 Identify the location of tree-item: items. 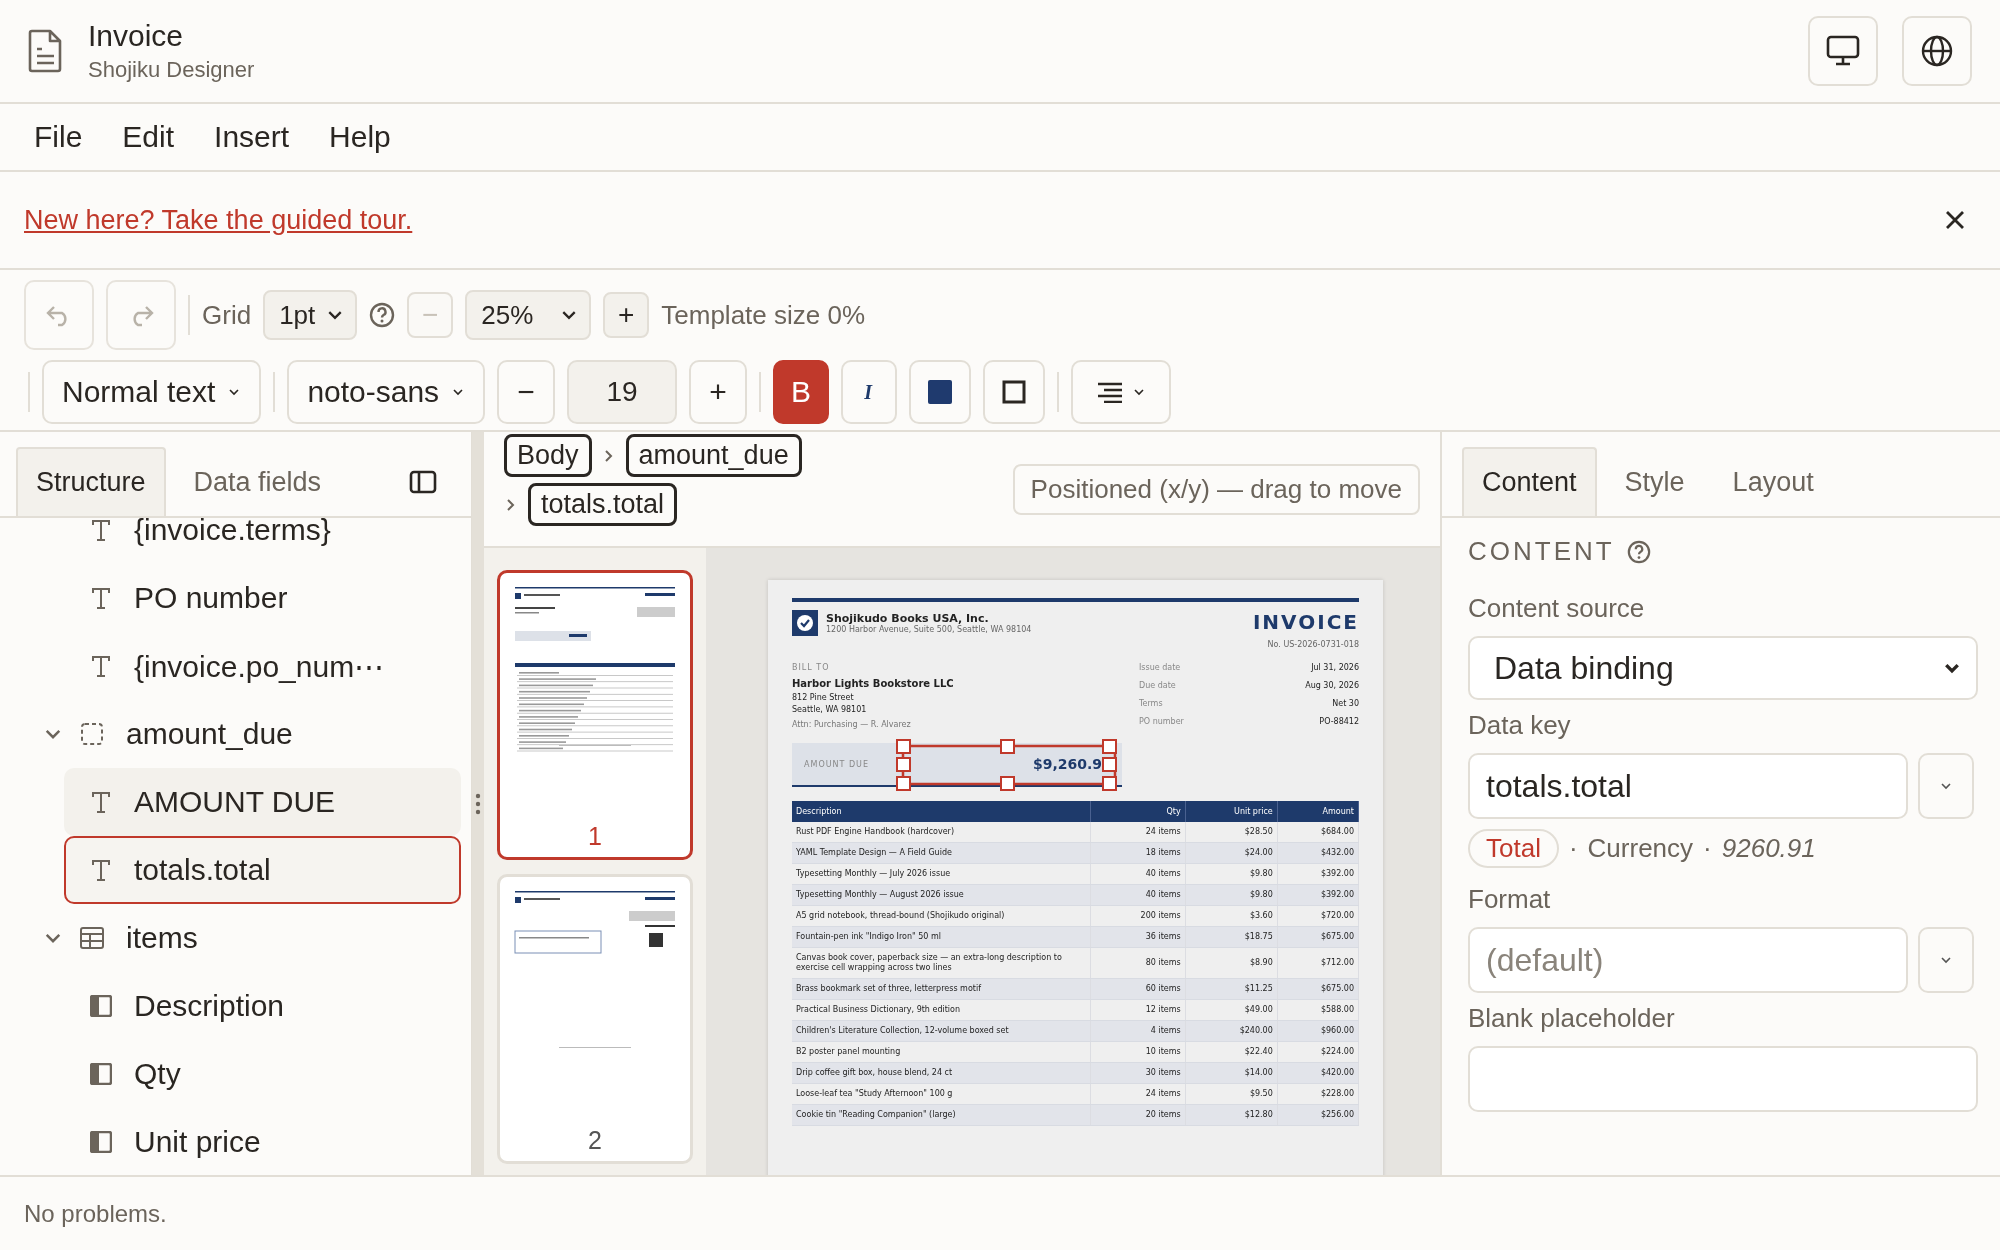
(237, 938).